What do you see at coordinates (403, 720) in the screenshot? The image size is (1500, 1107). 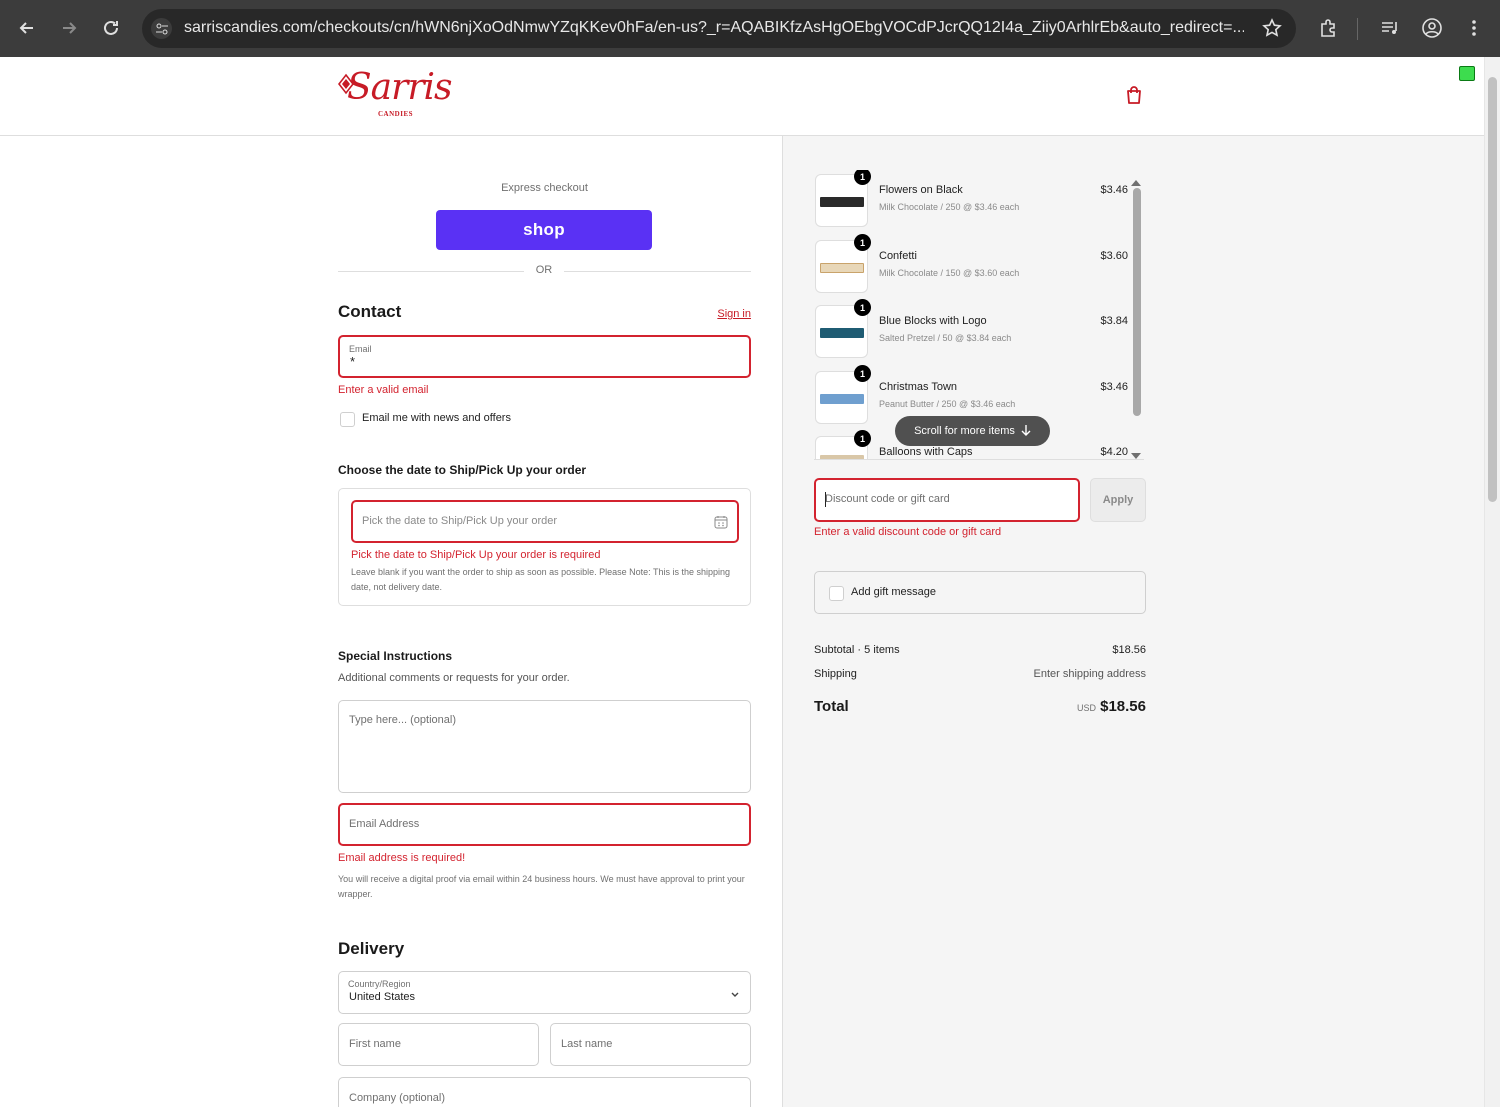 I see `textarea-placeholder: Type here... (optional)` at bounding box center [403, 720].